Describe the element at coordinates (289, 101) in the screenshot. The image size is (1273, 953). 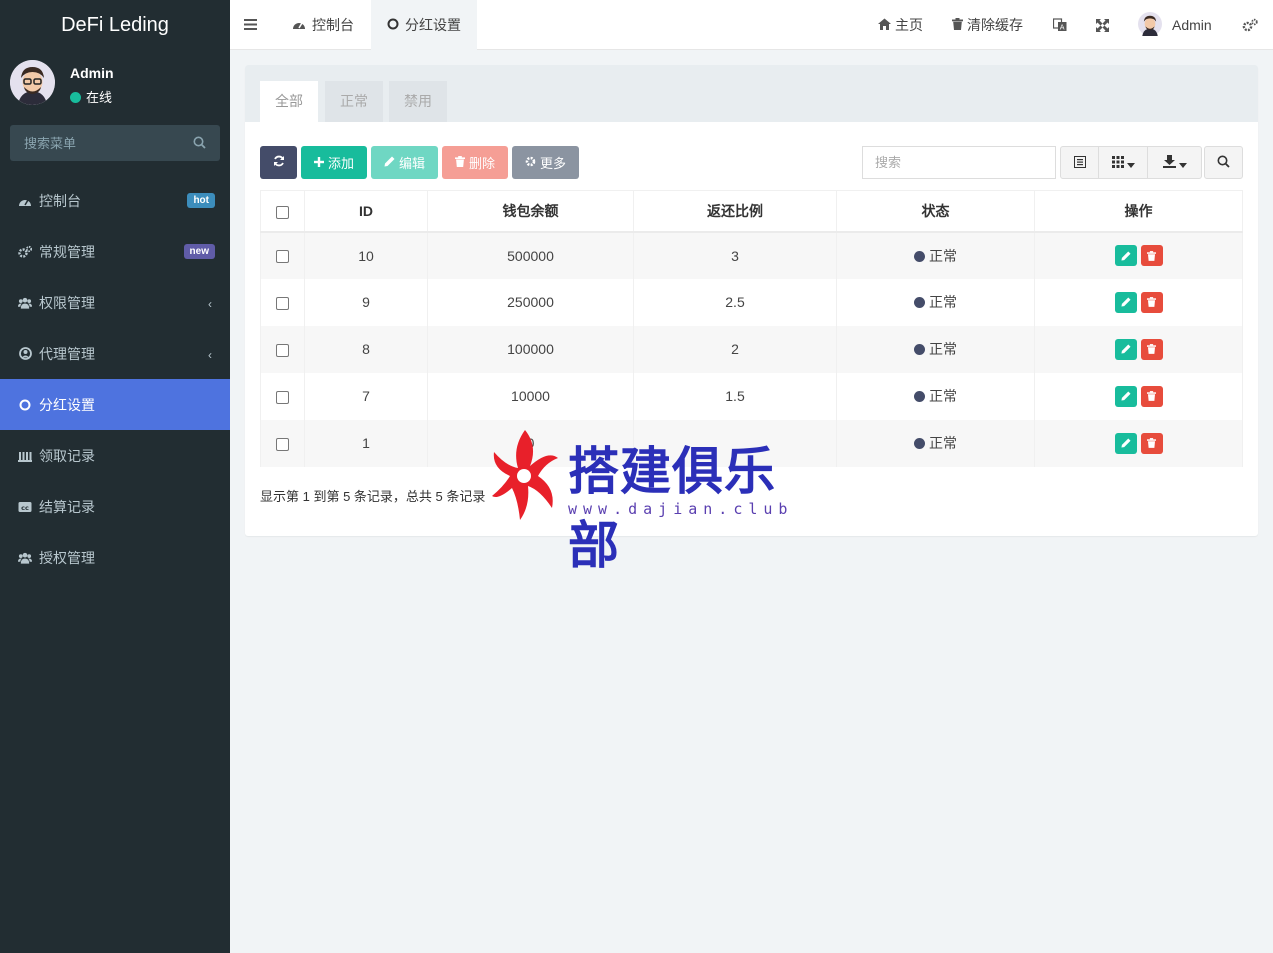
I see `tab-all: 全部` at that location.